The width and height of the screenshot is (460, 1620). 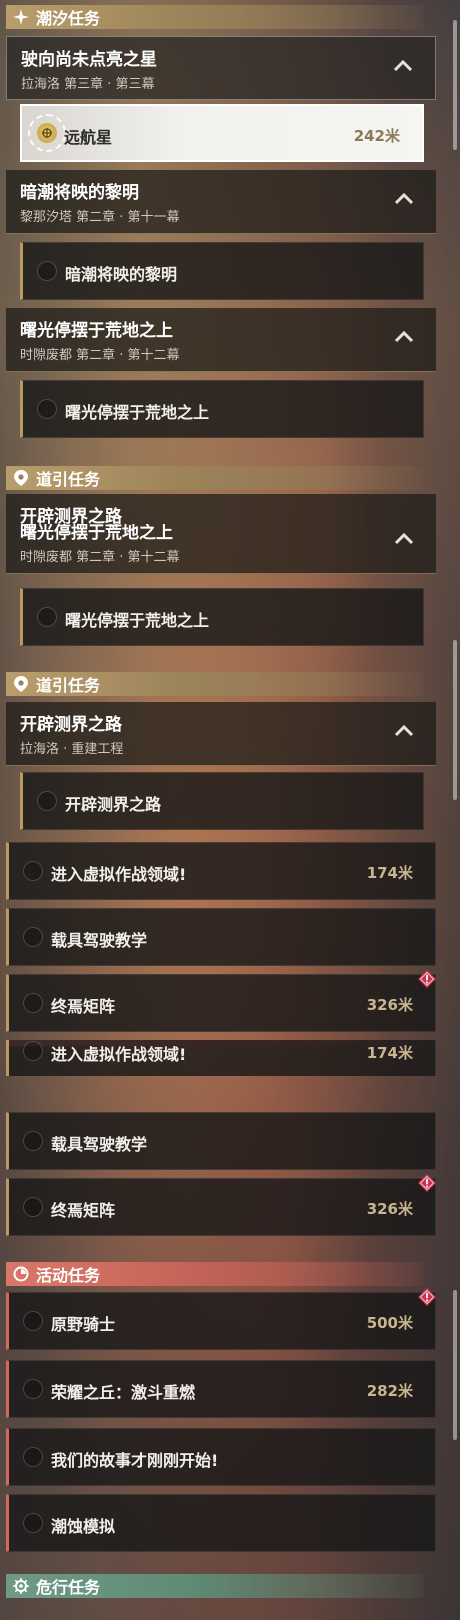 What do you see at coordinates (215, 17) in the screenshot?
I see `section-header-tide: 潮汐任务` at bounding box center [215, 17].